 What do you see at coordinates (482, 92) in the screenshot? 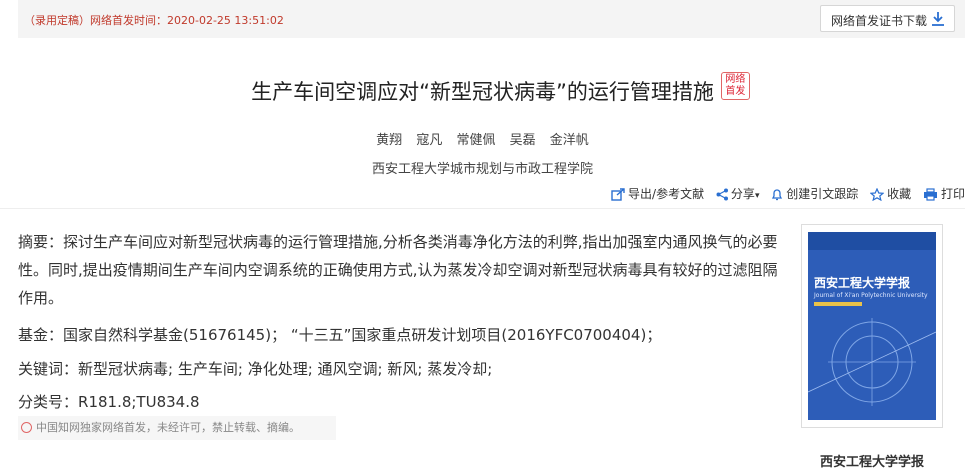
I see `article-title-text: 生产车间空调应对“新型冠状病毒”的运行管理措施` at bounding box center [482, 92].